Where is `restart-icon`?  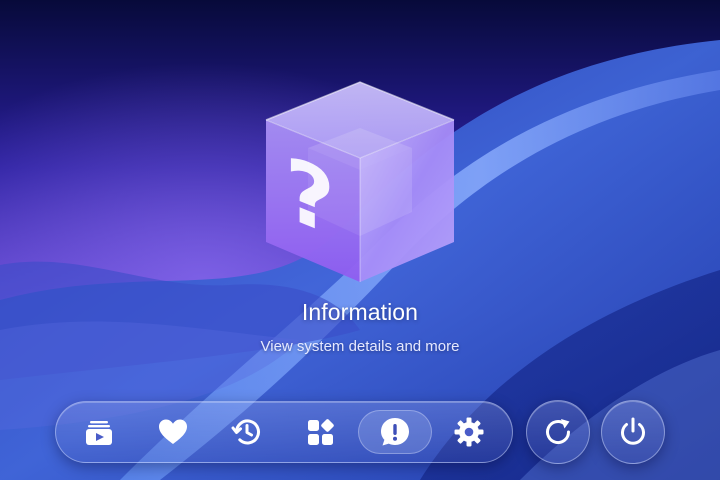
restart-icon is located at coordinates (558, 432).